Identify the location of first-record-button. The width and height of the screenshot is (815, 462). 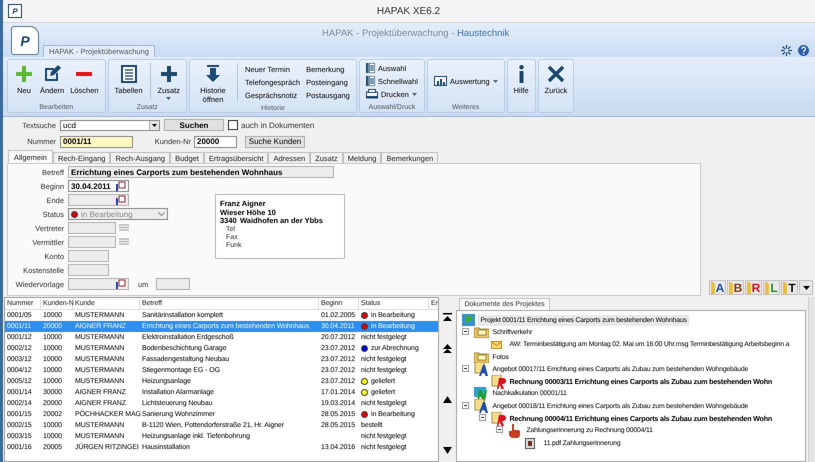
(447, 317).